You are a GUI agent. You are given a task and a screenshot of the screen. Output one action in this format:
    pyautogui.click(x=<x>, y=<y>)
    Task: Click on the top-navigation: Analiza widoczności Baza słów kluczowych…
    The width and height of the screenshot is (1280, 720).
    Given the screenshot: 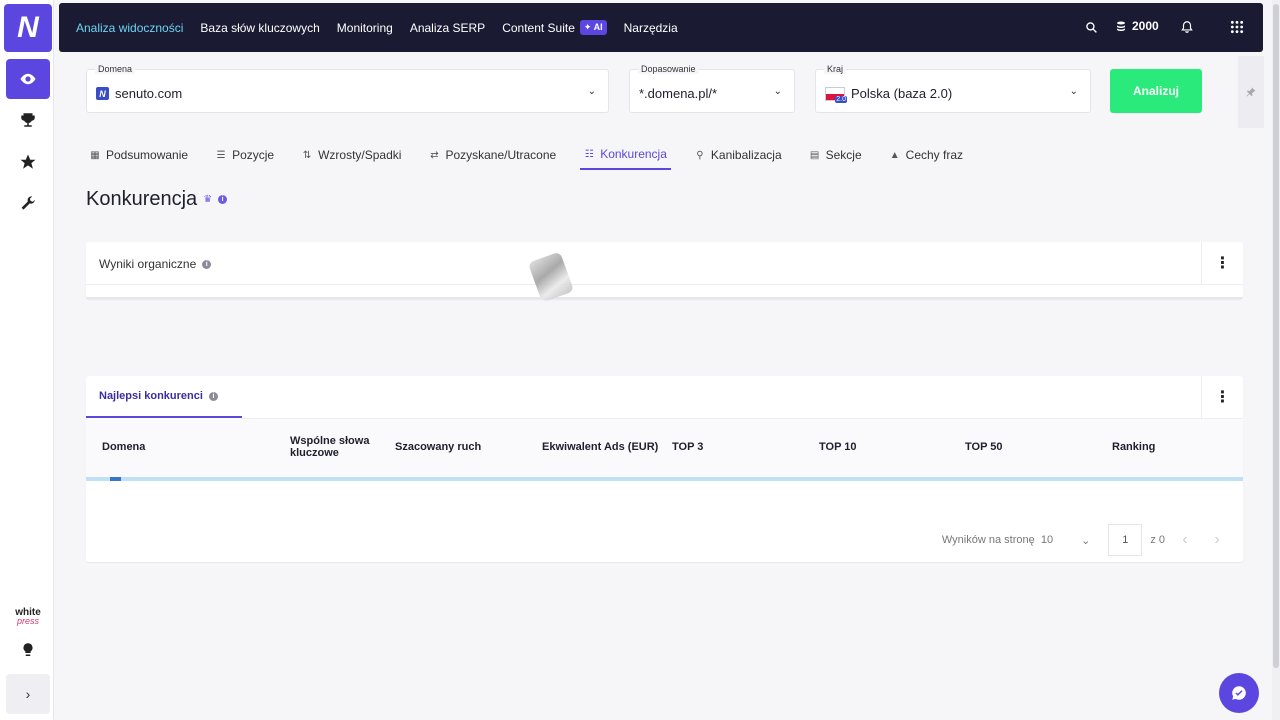 What is the action you would take?
    pyautogui.click(x=661, y=27)
    